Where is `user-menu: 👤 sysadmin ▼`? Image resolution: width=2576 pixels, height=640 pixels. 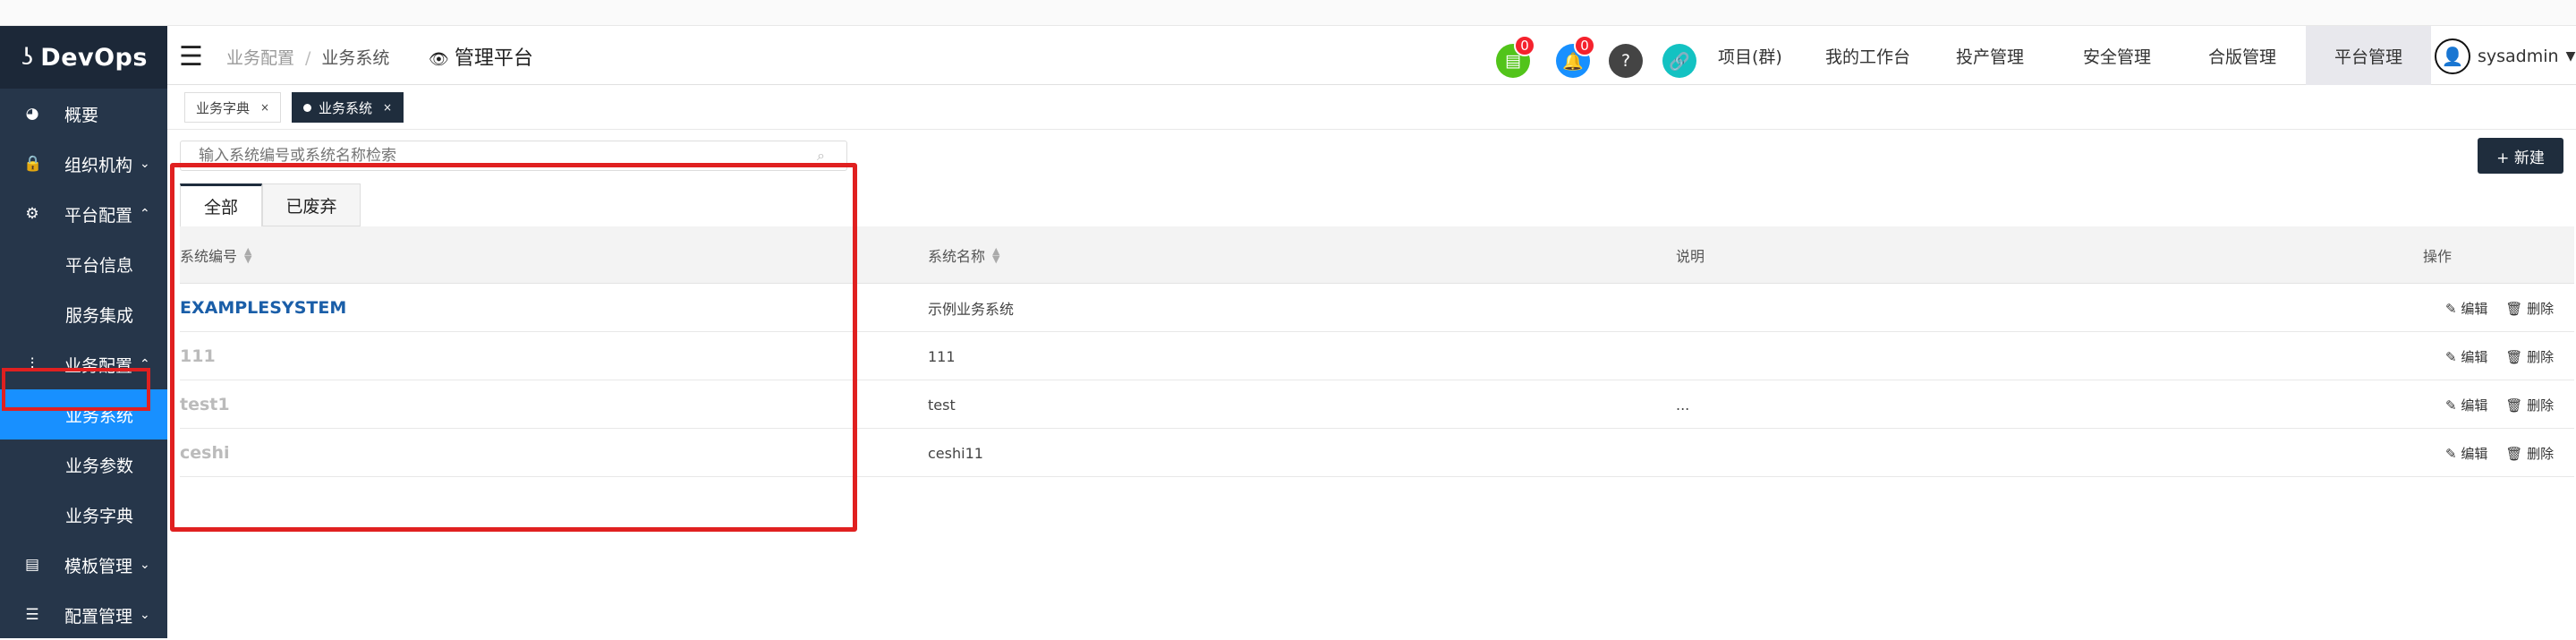 user-menu: 👤 sysadmin ▼ is located at coordinates (2505, 56).